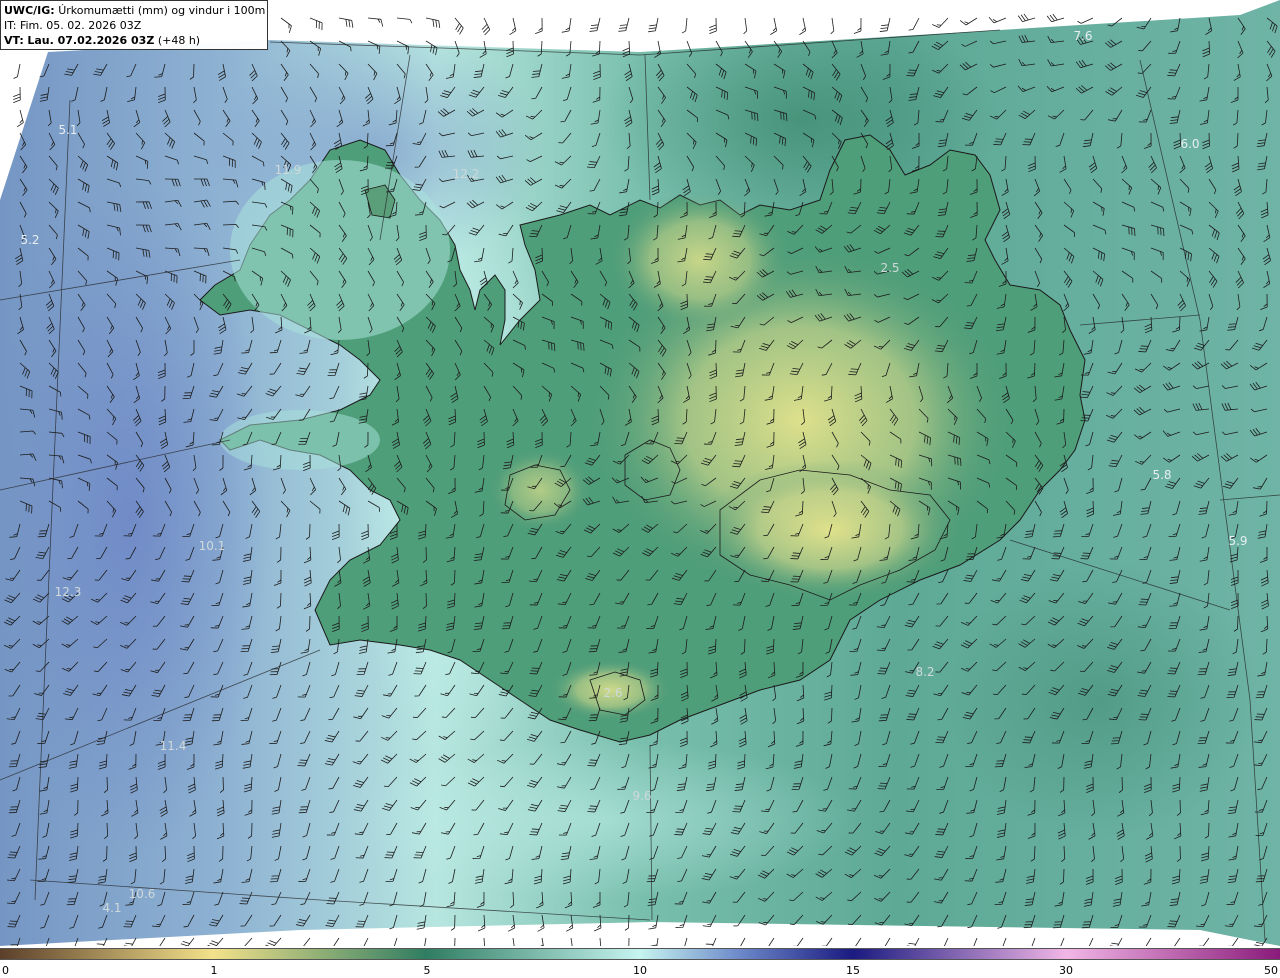 Image resolution: width=1280 pixels, height=978 pixels. I want to click on point-value-label: 10.6, so click(142, 894).